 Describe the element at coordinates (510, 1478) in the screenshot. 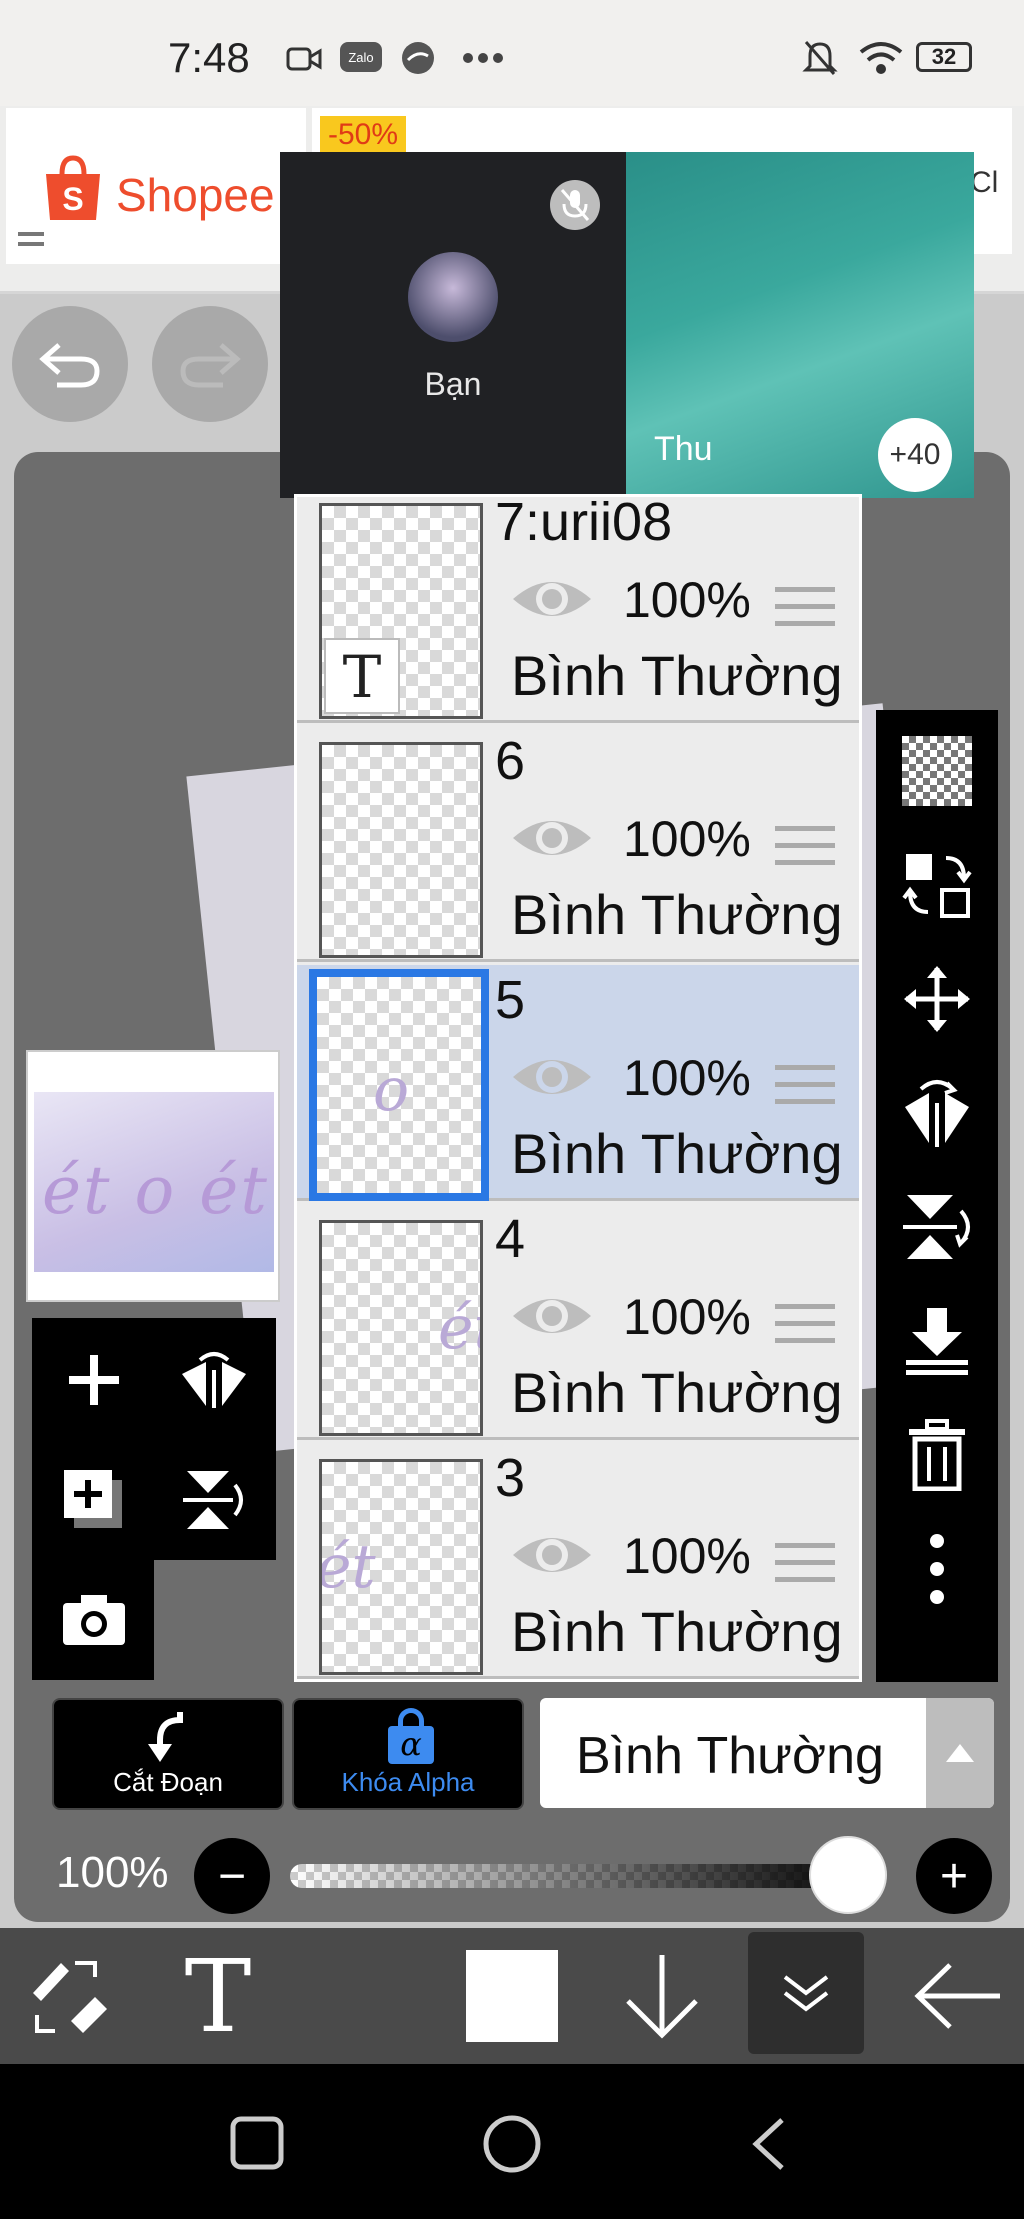

I see `layer-name: 3` at that location.